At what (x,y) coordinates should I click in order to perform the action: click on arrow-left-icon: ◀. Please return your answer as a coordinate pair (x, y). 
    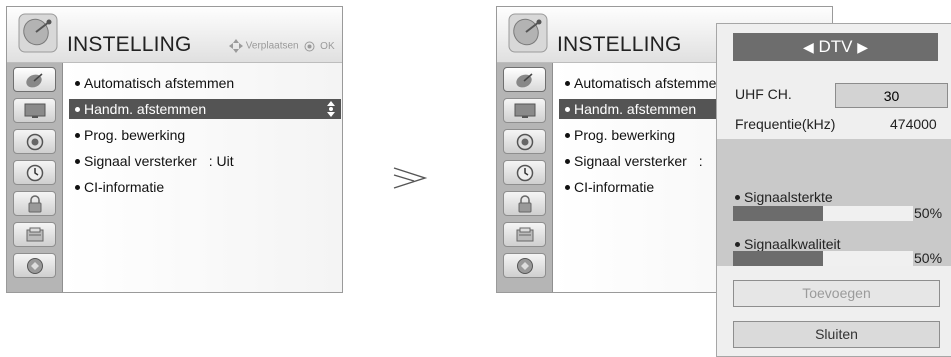
    Looking at the image, I should click on (808, 47).